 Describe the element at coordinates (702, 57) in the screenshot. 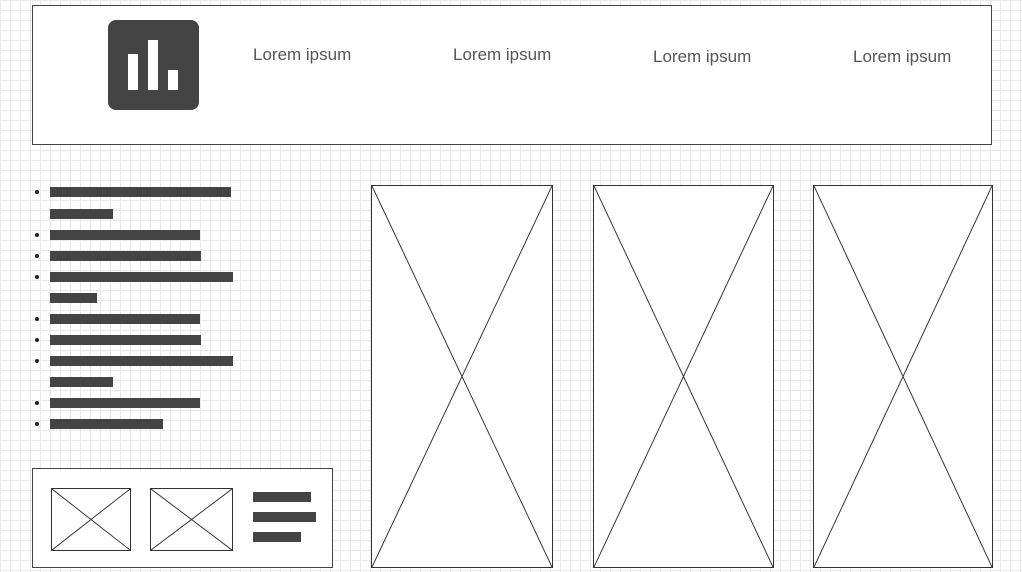

I see `nav-link-3: Lorem ipsum` at that location.